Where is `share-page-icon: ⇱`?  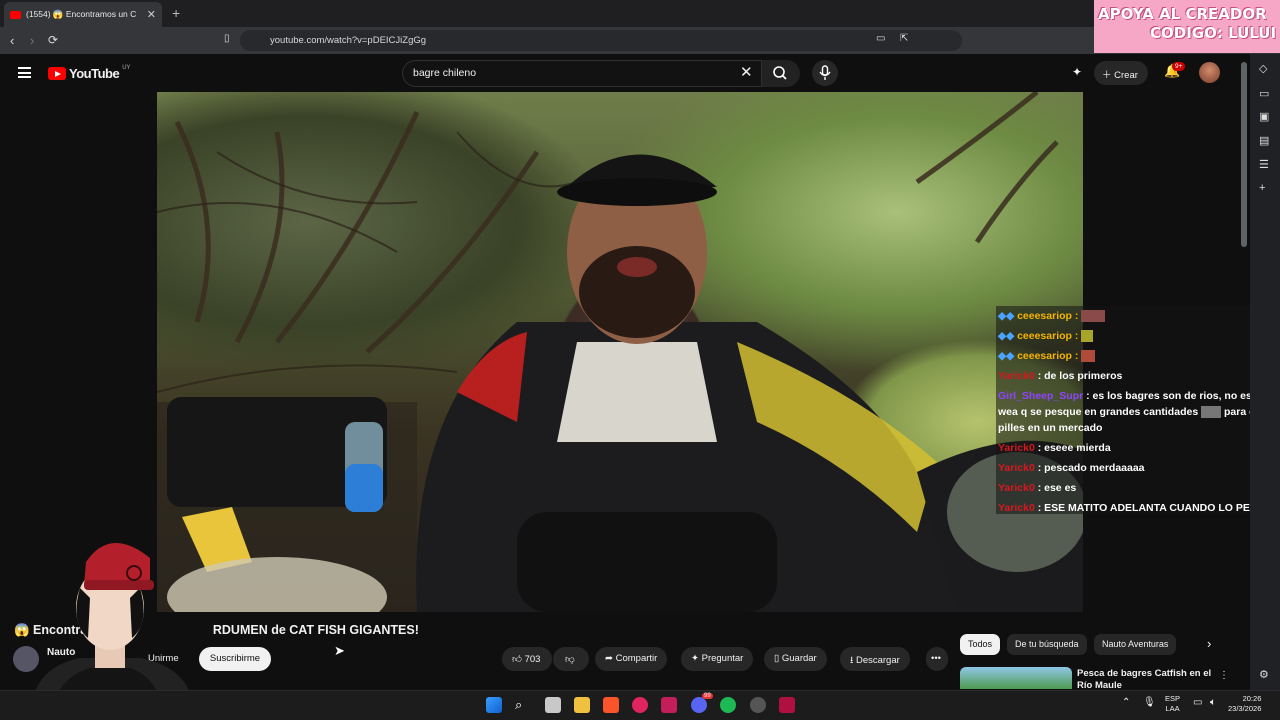 share-page-icon: ⇱ is located at coordinates (904, 38).